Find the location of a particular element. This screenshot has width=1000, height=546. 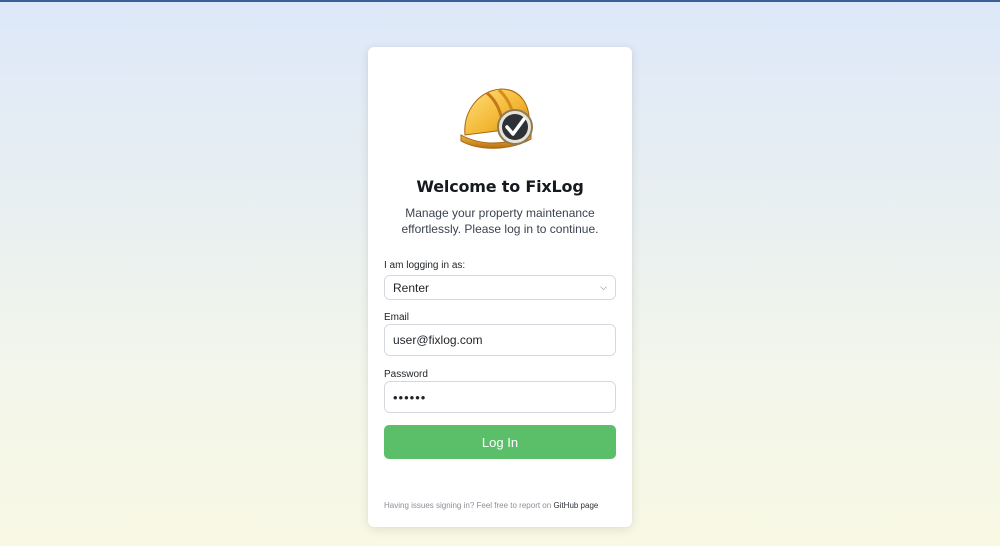

chevron-down-icon: ⌵ is located at coordinates (603, 287).